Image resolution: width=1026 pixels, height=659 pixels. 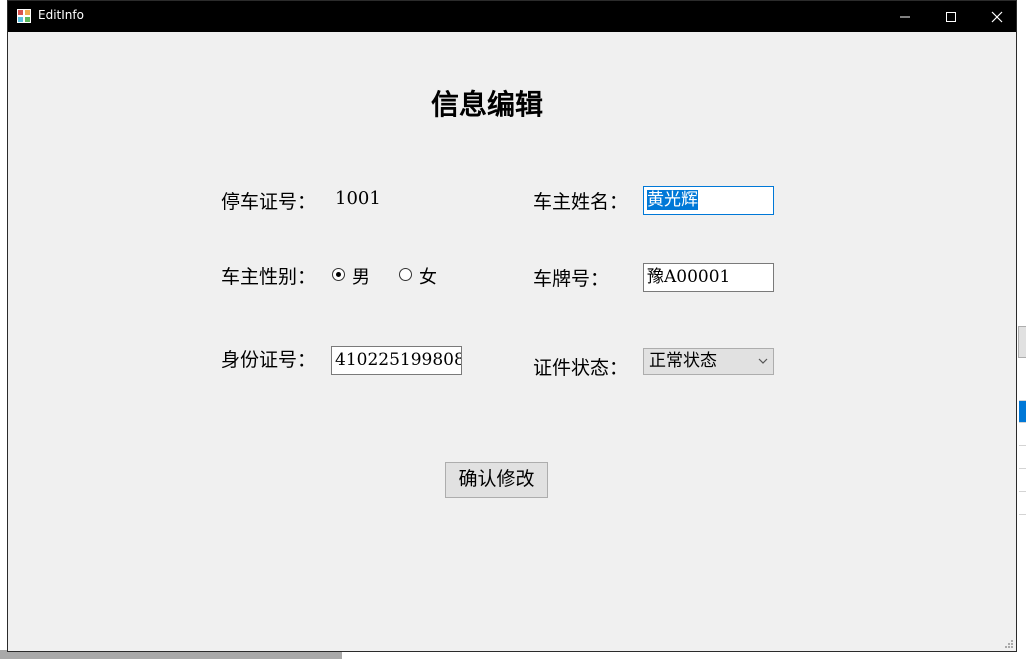 What do you see at coordinates (428, 276) in the screenshot?
I see `gender-option-female: 女` at bounding box center [428, 276].